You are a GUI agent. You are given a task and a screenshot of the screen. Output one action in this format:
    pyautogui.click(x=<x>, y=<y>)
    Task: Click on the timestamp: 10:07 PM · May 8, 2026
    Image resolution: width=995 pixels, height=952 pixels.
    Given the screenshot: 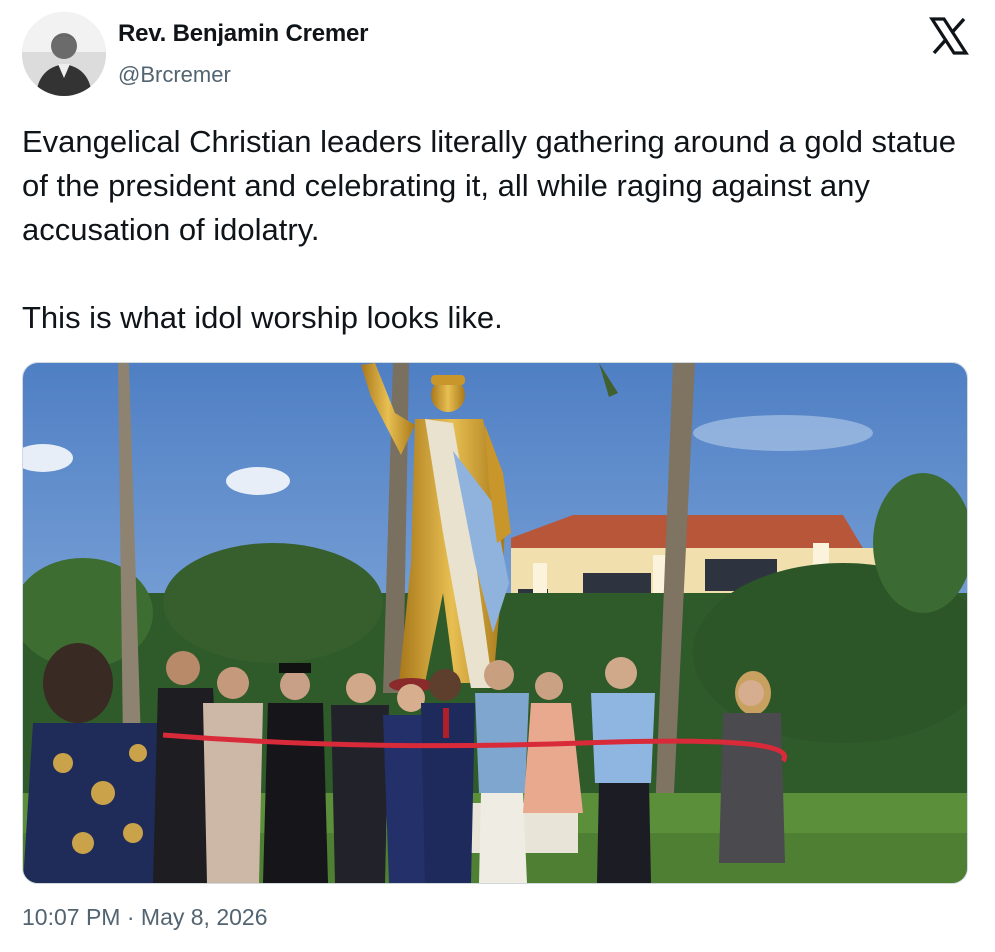 What is the action you would take?
    pyautogui.click(x=145, y=917)
    